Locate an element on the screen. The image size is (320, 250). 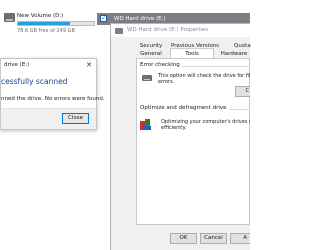
check-button: C is located at coordinates (242, 91).